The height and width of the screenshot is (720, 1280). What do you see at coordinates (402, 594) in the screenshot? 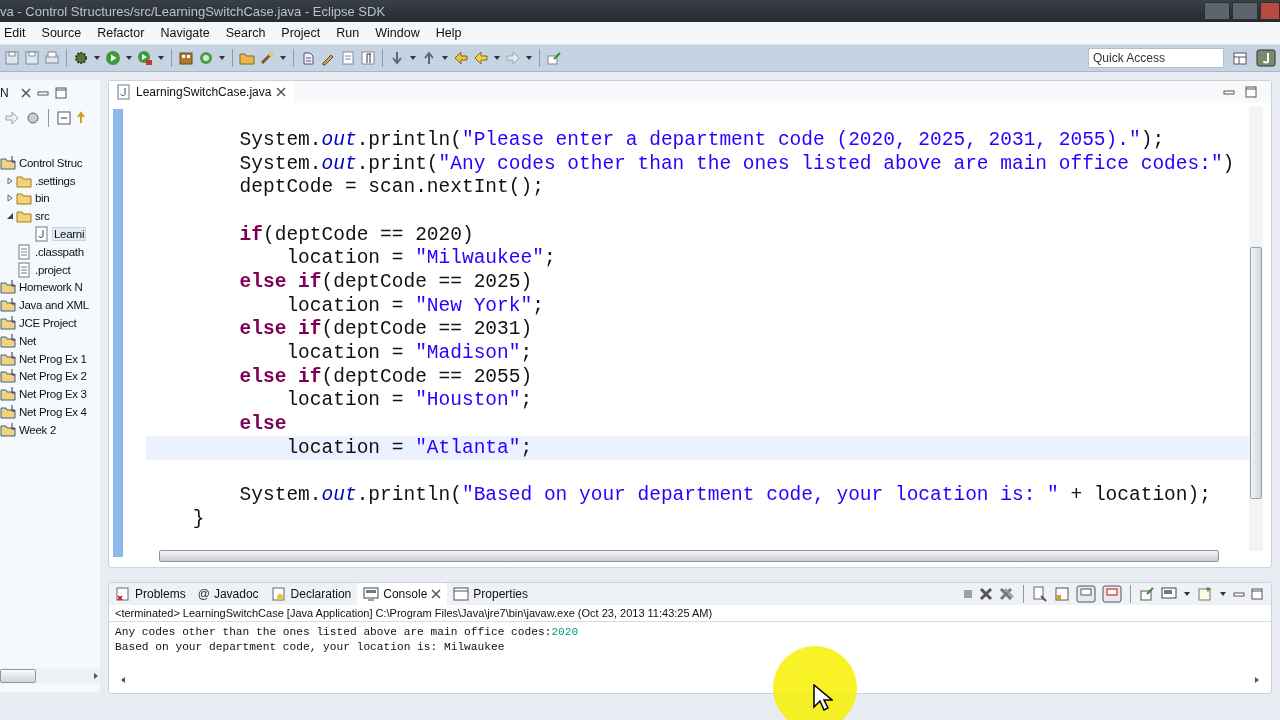
I see `console-tab: Console` at bounding box center [402, 594].